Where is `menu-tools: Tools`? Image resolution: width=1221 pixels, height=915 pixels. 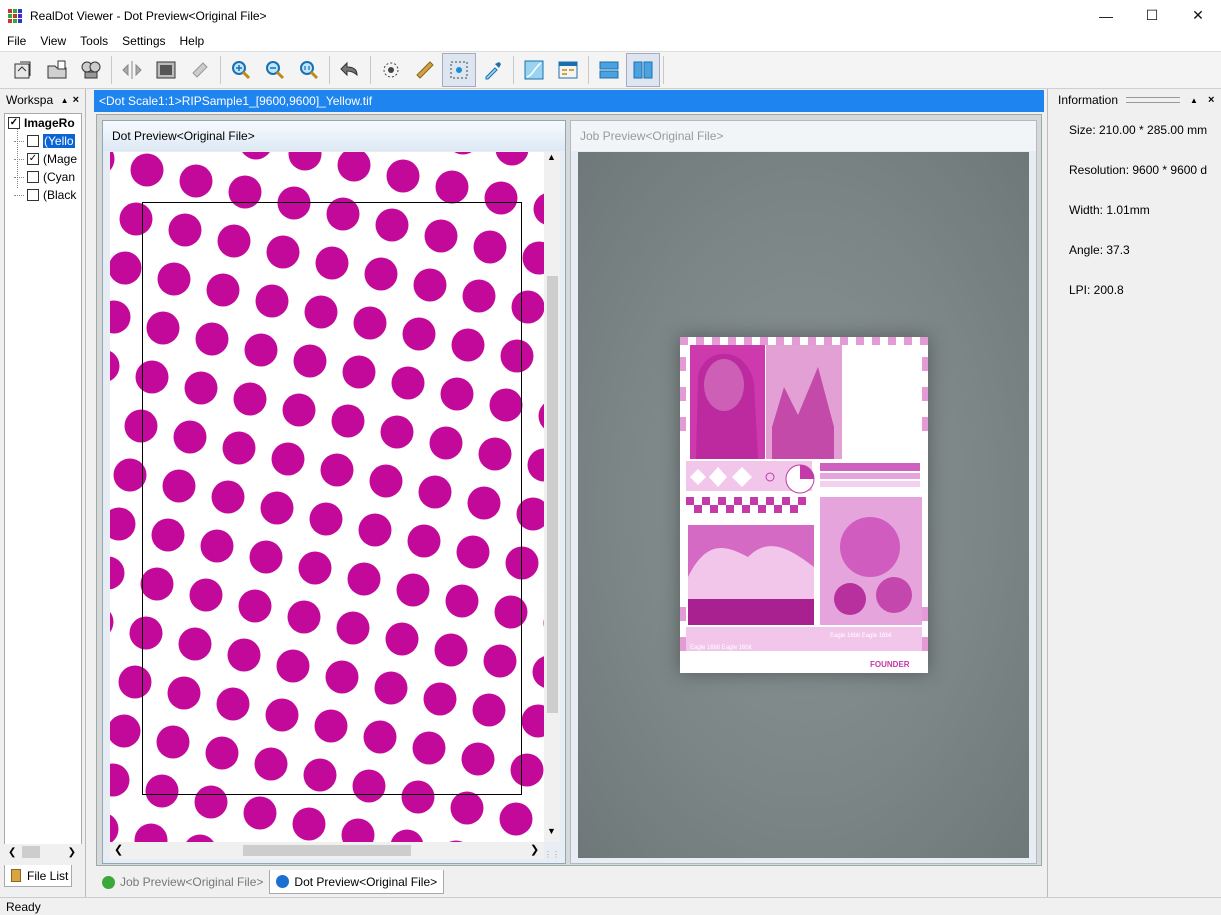
menu-tools: Tools is located at coordinates (94, 41).